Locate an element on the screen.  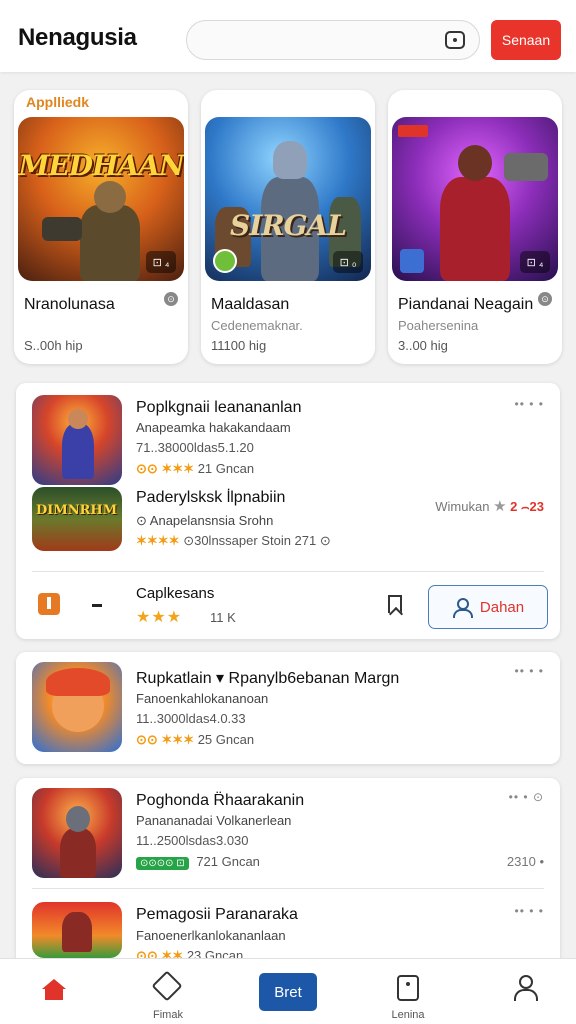
rating-chip: ⊙⊙⊙⊙ ⊡ is located at coordinates (162, 863).